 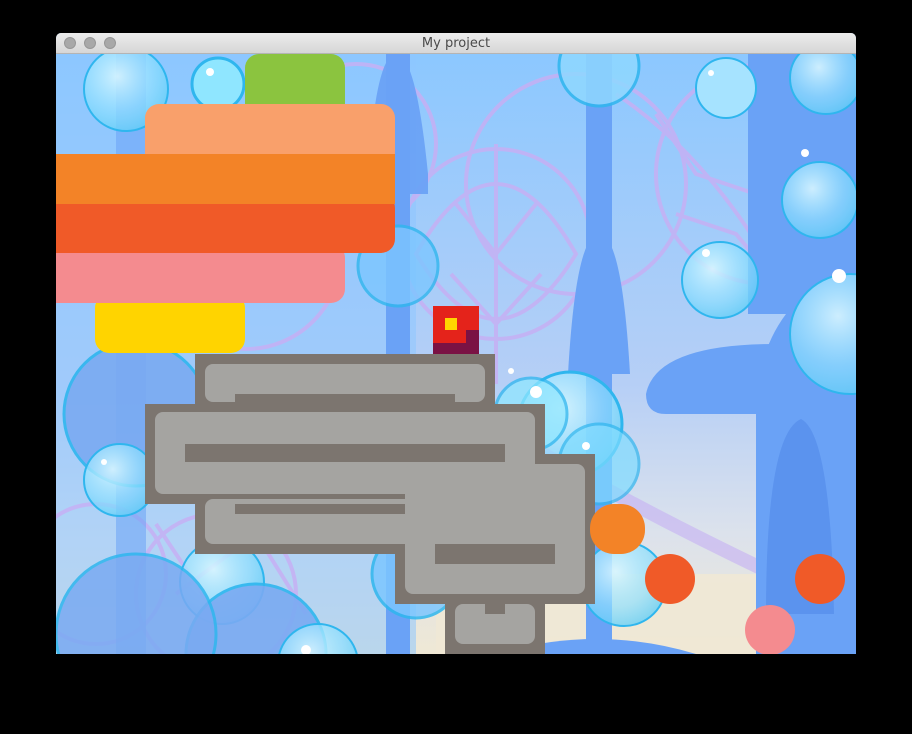 I want to click on orange-block, so click(x=225, y=179).